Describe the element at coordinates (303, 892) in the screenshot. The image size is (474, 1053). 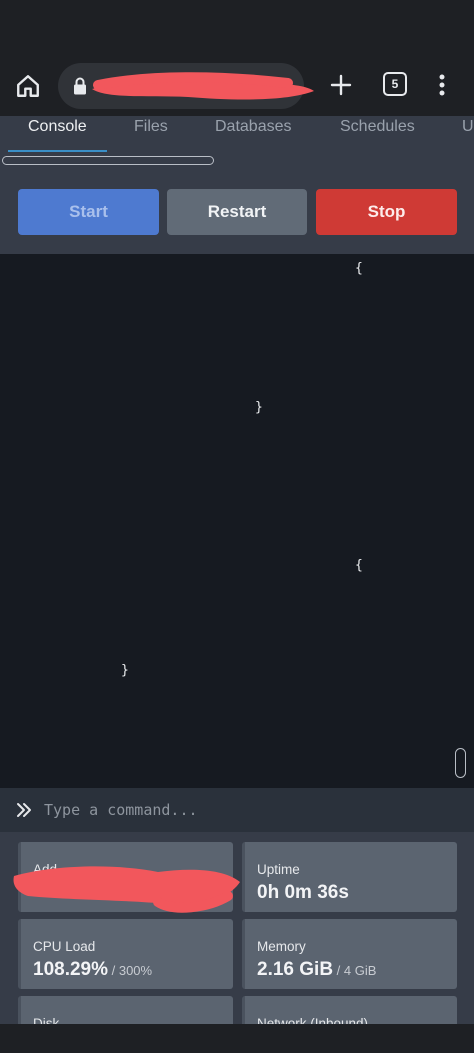
I see `uptime-value: 0h 0m 36s` at that location.